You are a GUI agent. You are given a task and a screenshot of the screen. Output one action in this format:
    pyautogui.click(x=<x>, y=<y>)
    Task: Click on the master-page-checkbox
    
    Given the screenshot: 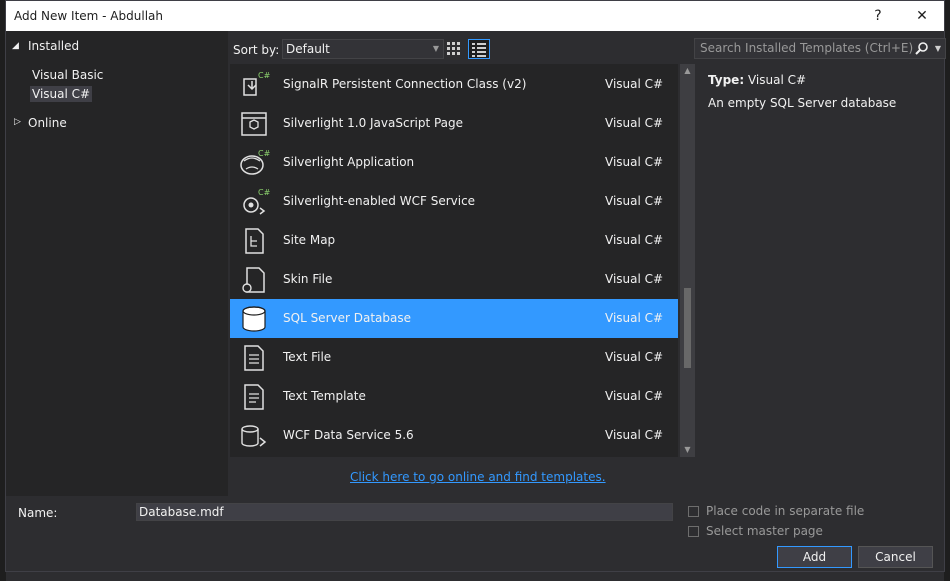 What is the action you would take?
    pyautogui.click(x=693, y=531)
    